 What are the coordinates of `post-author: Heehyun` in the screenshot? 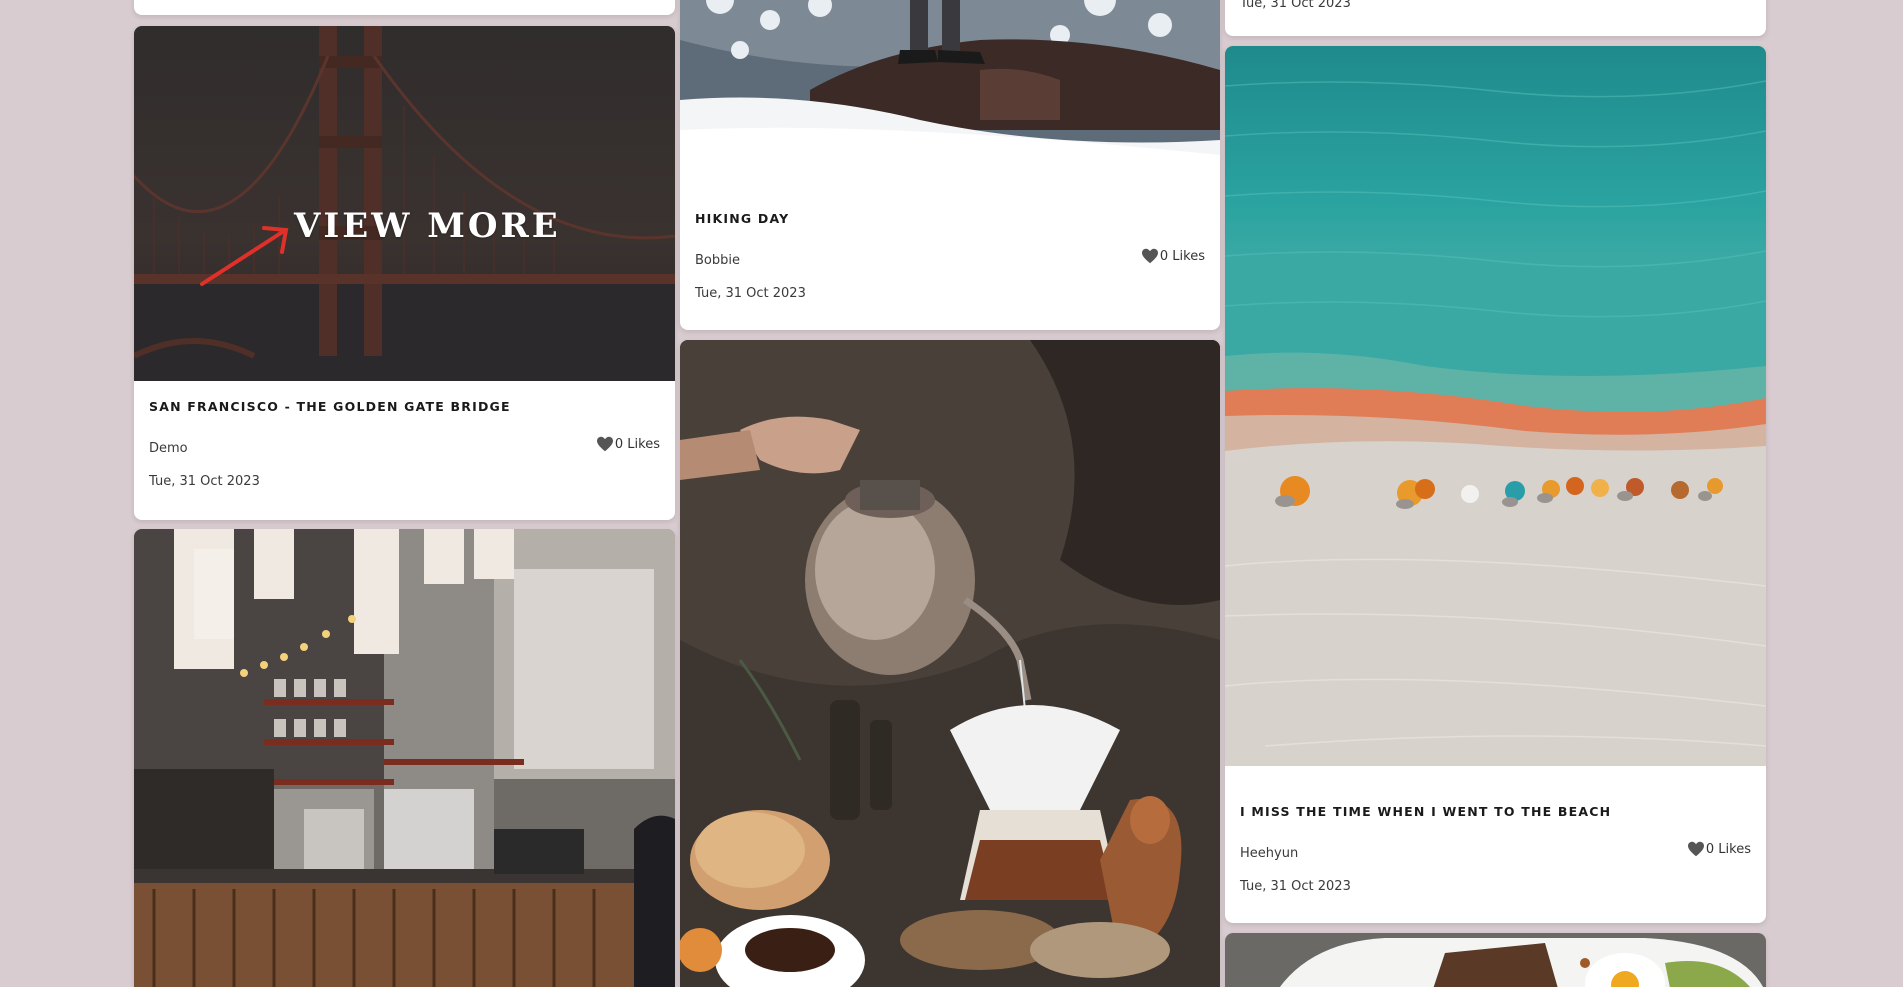 It's located at (1269, 853).